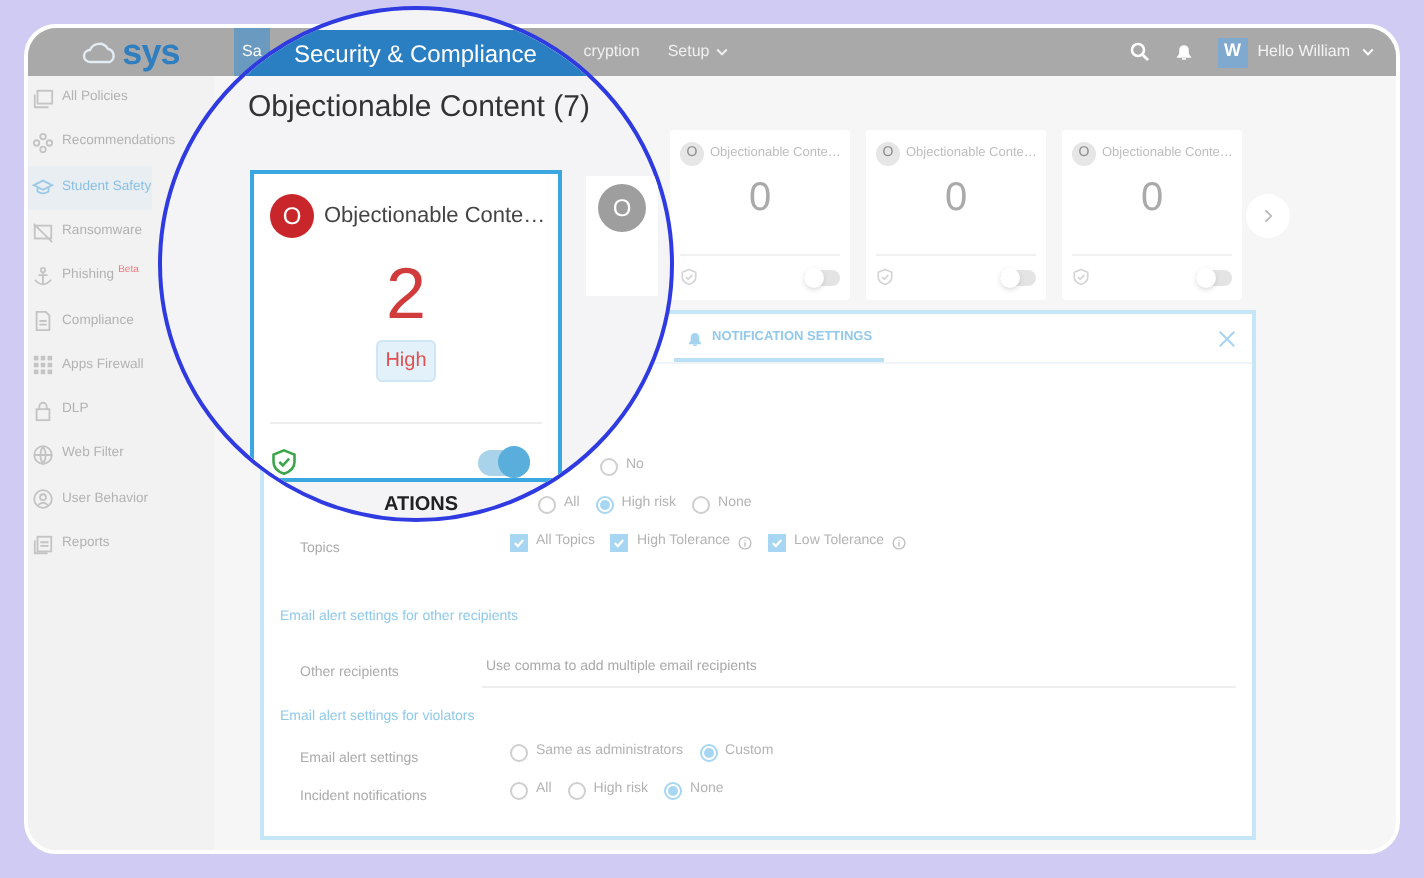  I want to click on close-icon, so click(1227, 338).